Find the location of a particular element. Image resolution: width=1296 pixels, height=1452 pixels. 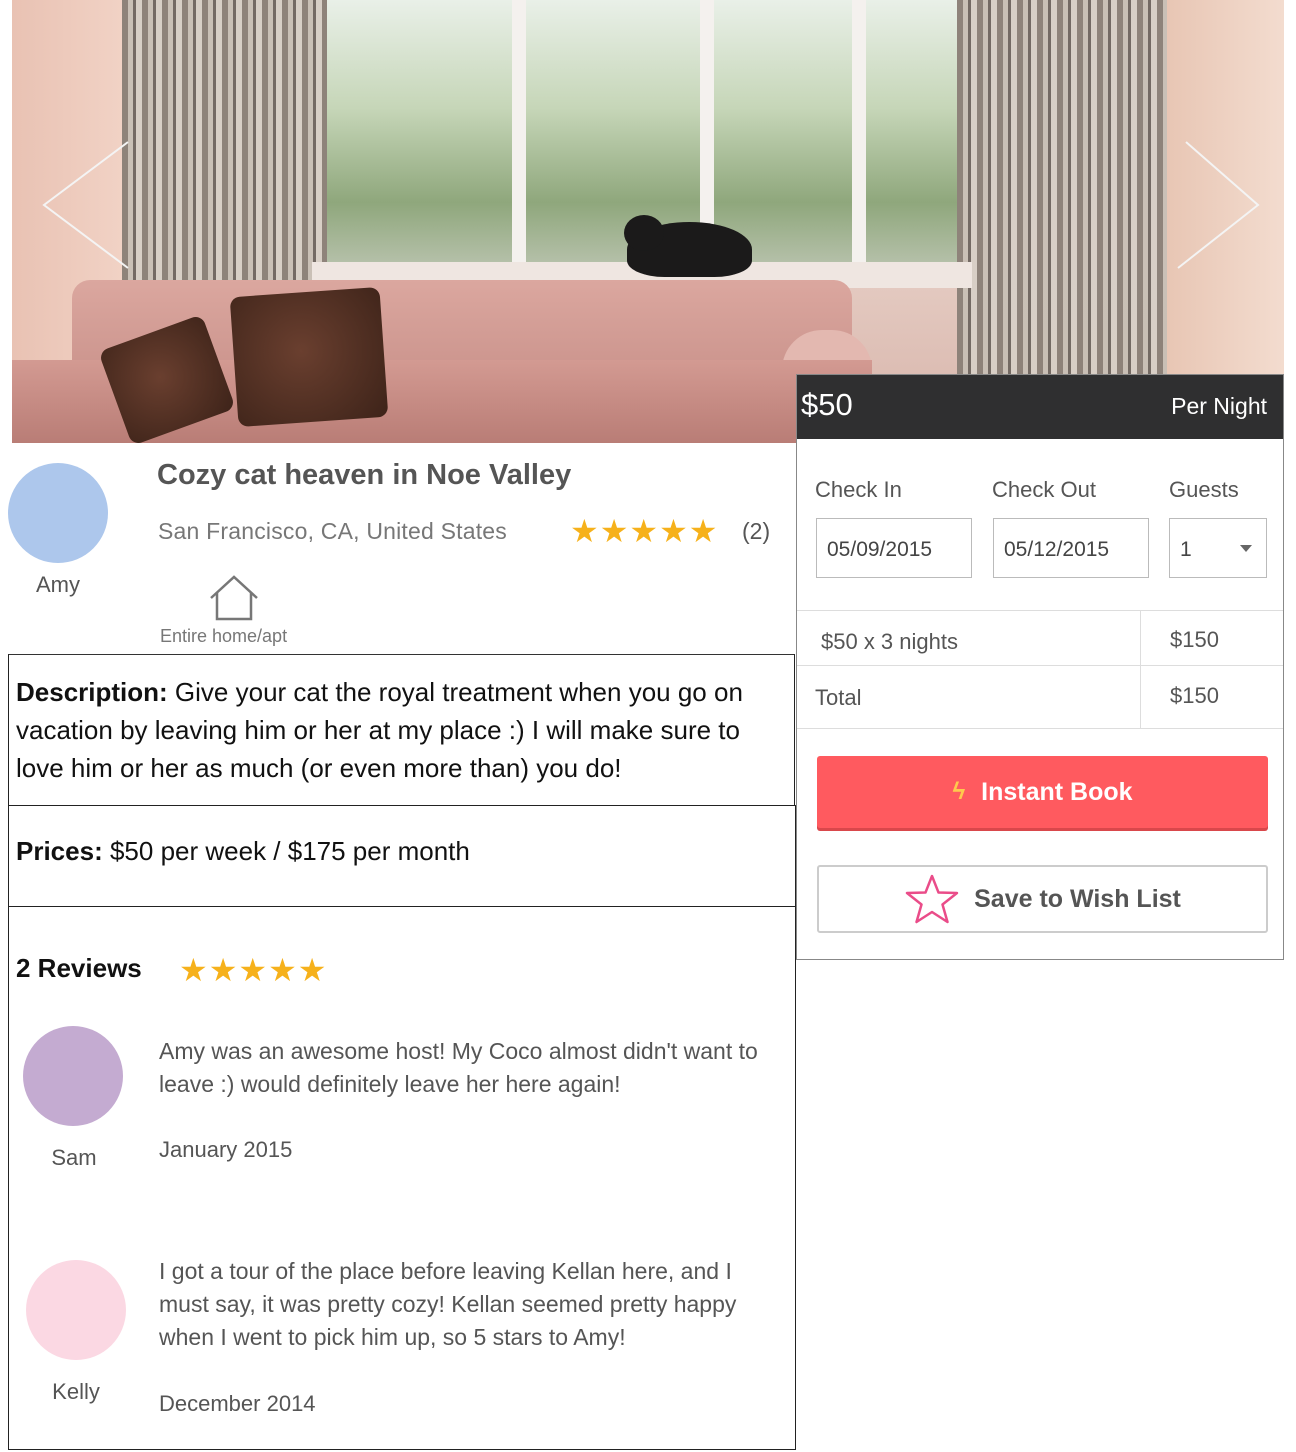

guests-label: Guests is located at coordinates (1204, 489).